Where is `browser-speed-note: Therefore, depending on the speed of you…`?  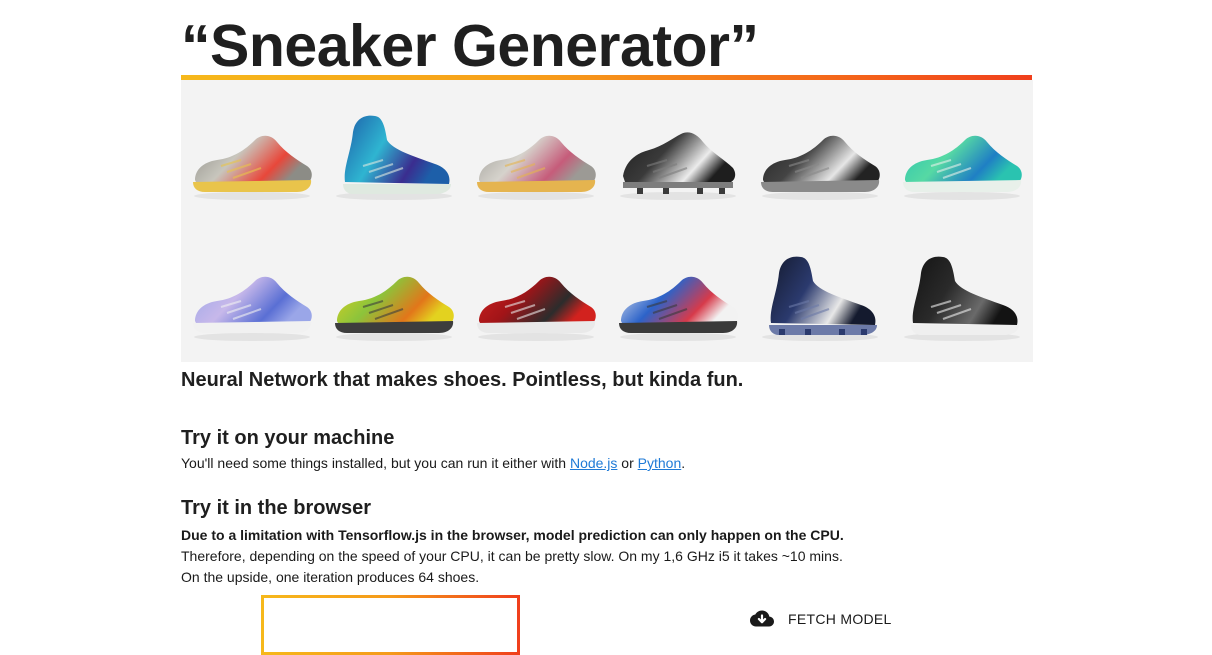
browser-speed-note: Therefore, depending on the speed of you… is located at coordinates (512, 556).